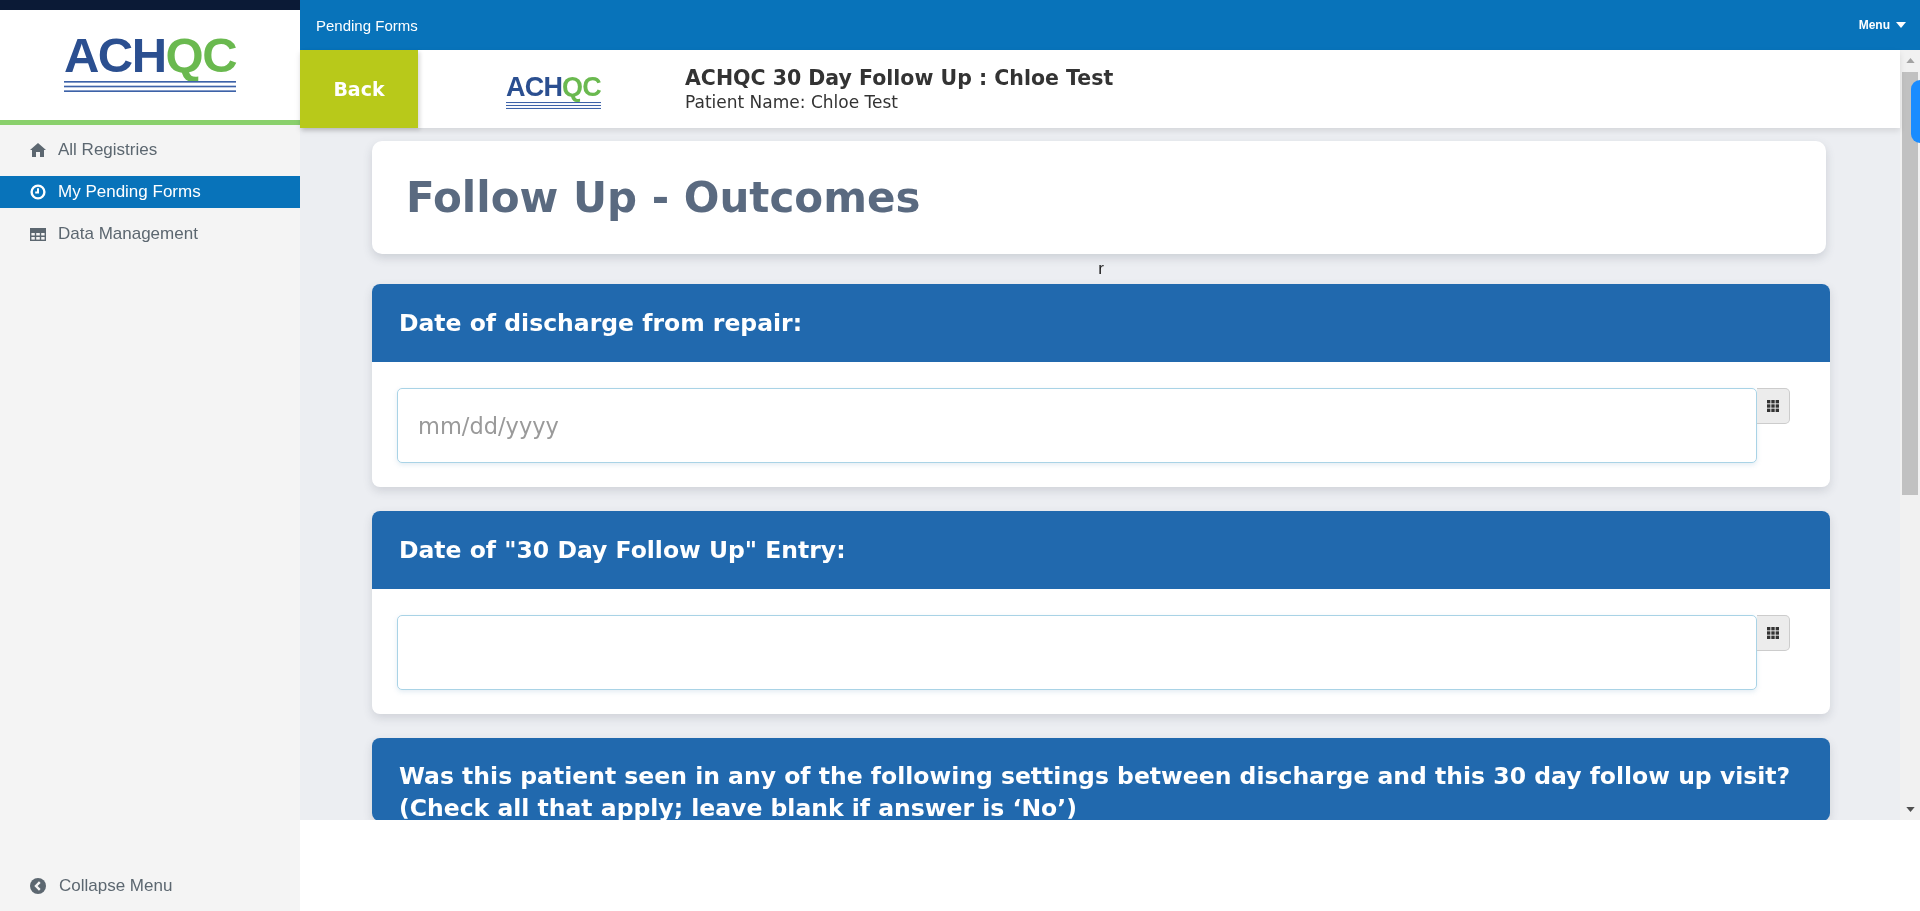  Describe the element at coordinates (1915, 111) in the screenshot. I see `side-tab` at that location.